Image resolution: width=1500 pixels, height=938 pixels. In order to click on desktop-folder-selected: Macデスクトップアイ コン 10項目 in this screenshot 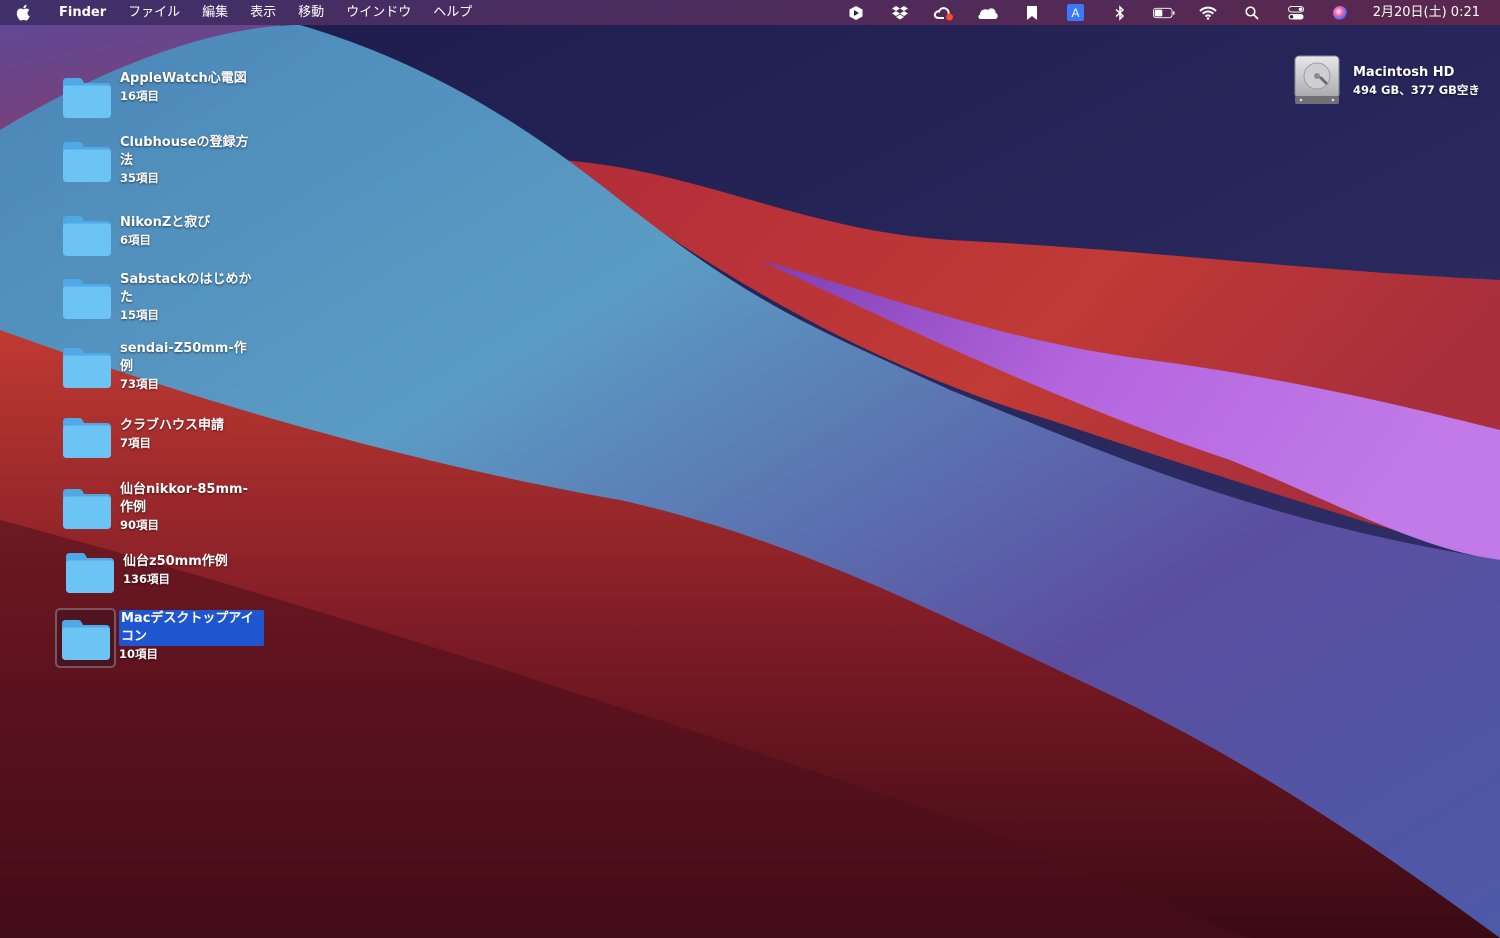, I will do `click(159, 638)`.